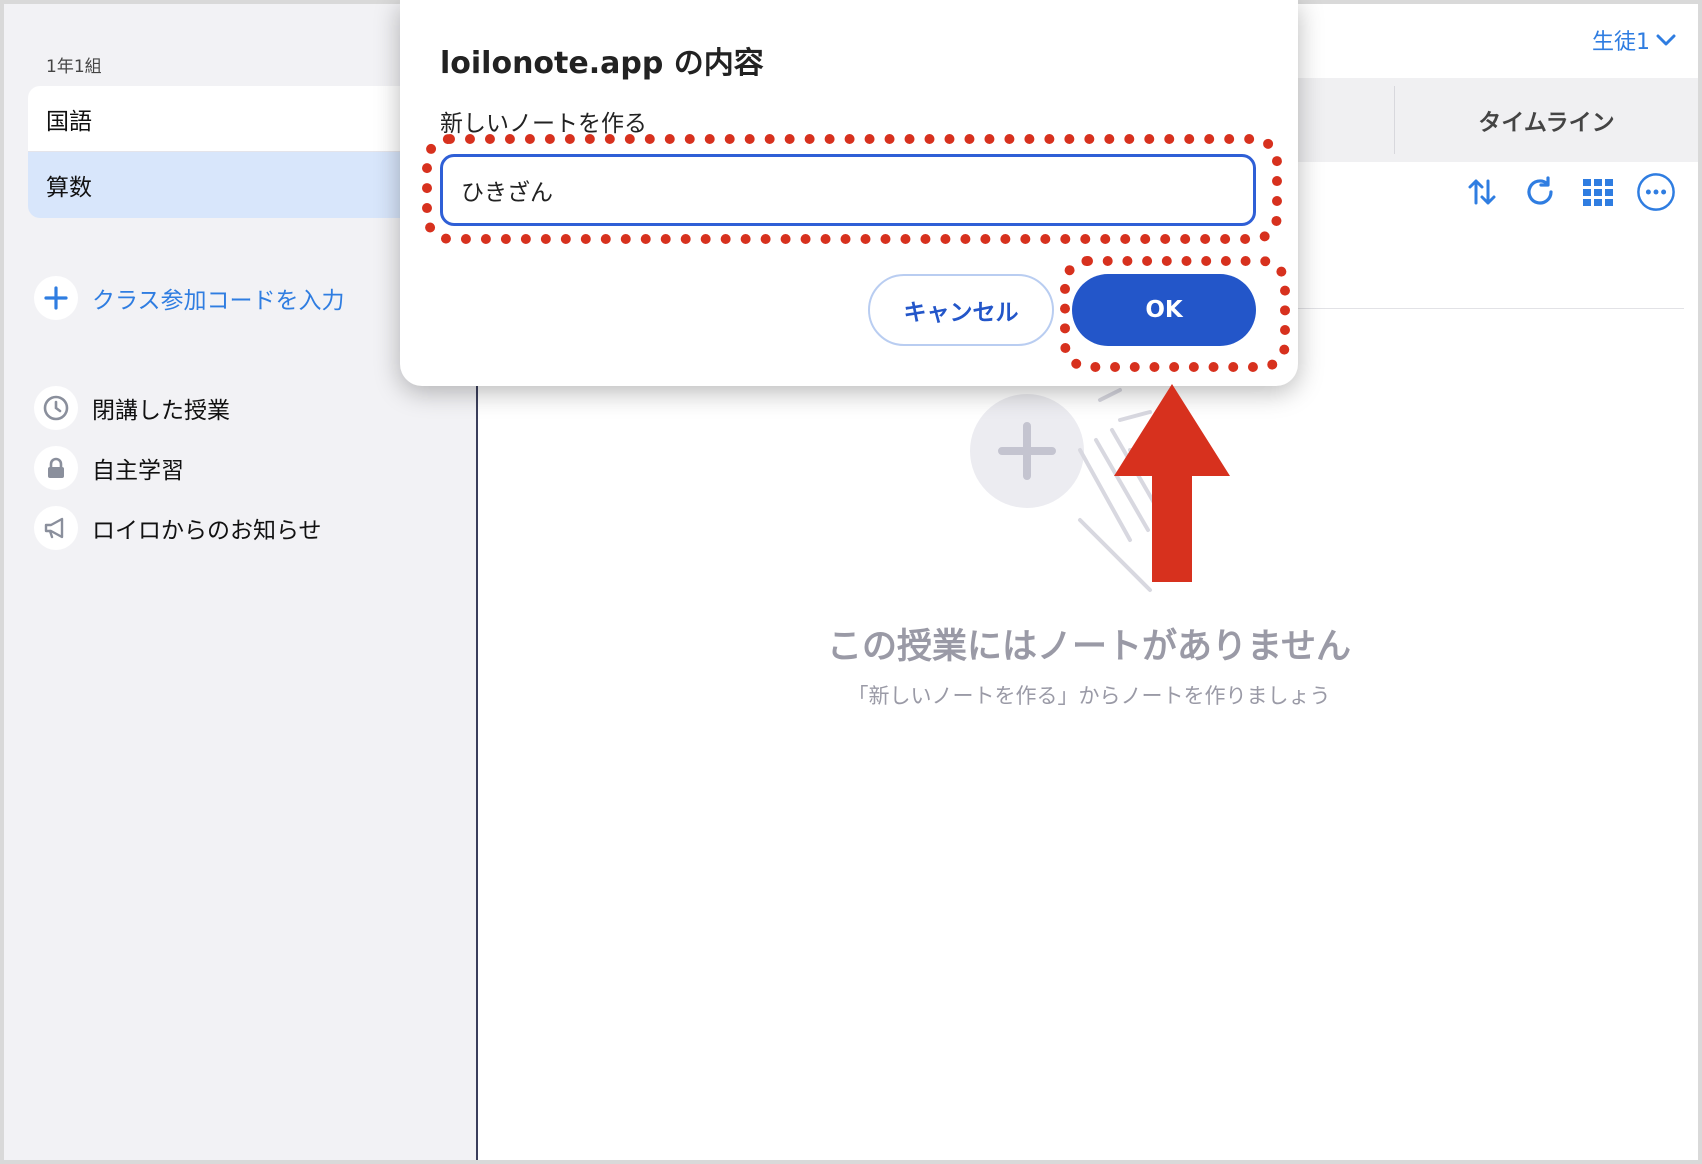  I want to click on subject-label: 算数, so click(69, 188).